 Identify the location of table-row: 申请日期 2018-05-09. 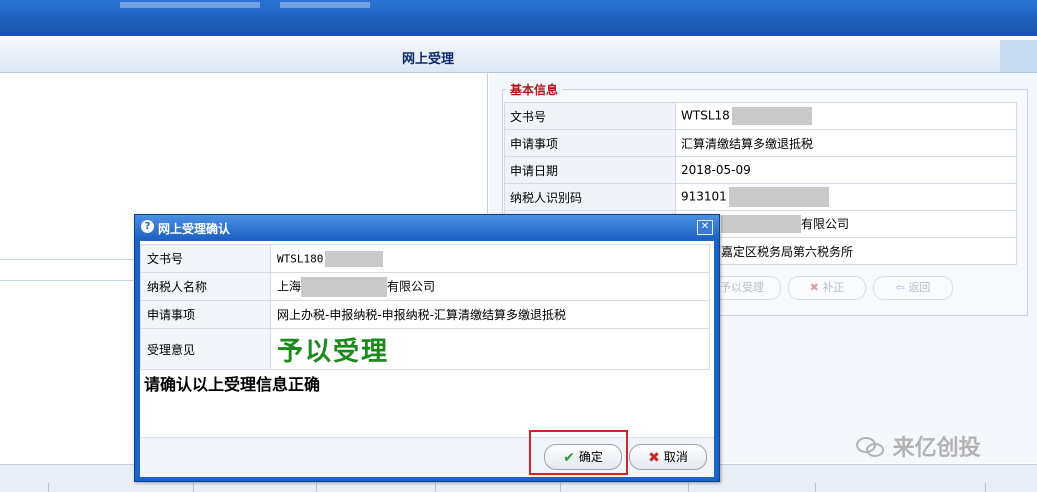
(760, 170).